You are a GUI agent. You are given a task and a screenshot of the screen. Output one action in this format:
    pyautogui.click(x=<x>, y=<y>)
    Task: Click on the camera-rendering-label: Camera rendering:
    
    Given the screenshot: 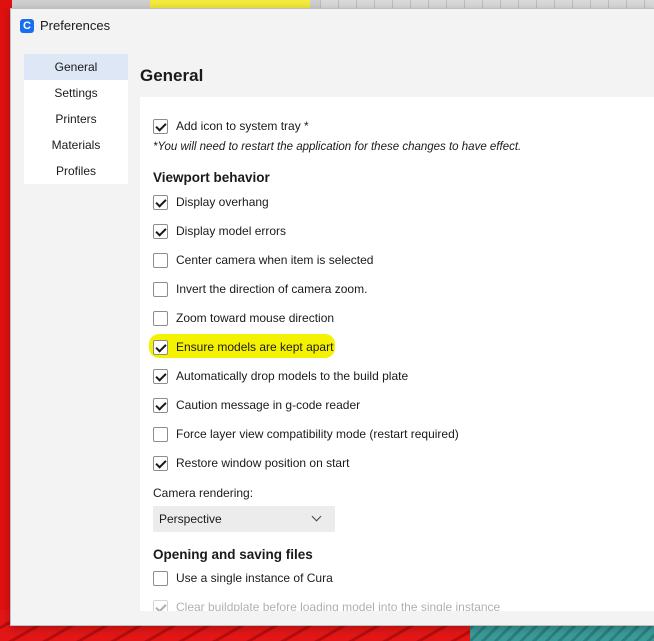 What is the action you would take?
    pyautogui.click(x=203, y=493)
    